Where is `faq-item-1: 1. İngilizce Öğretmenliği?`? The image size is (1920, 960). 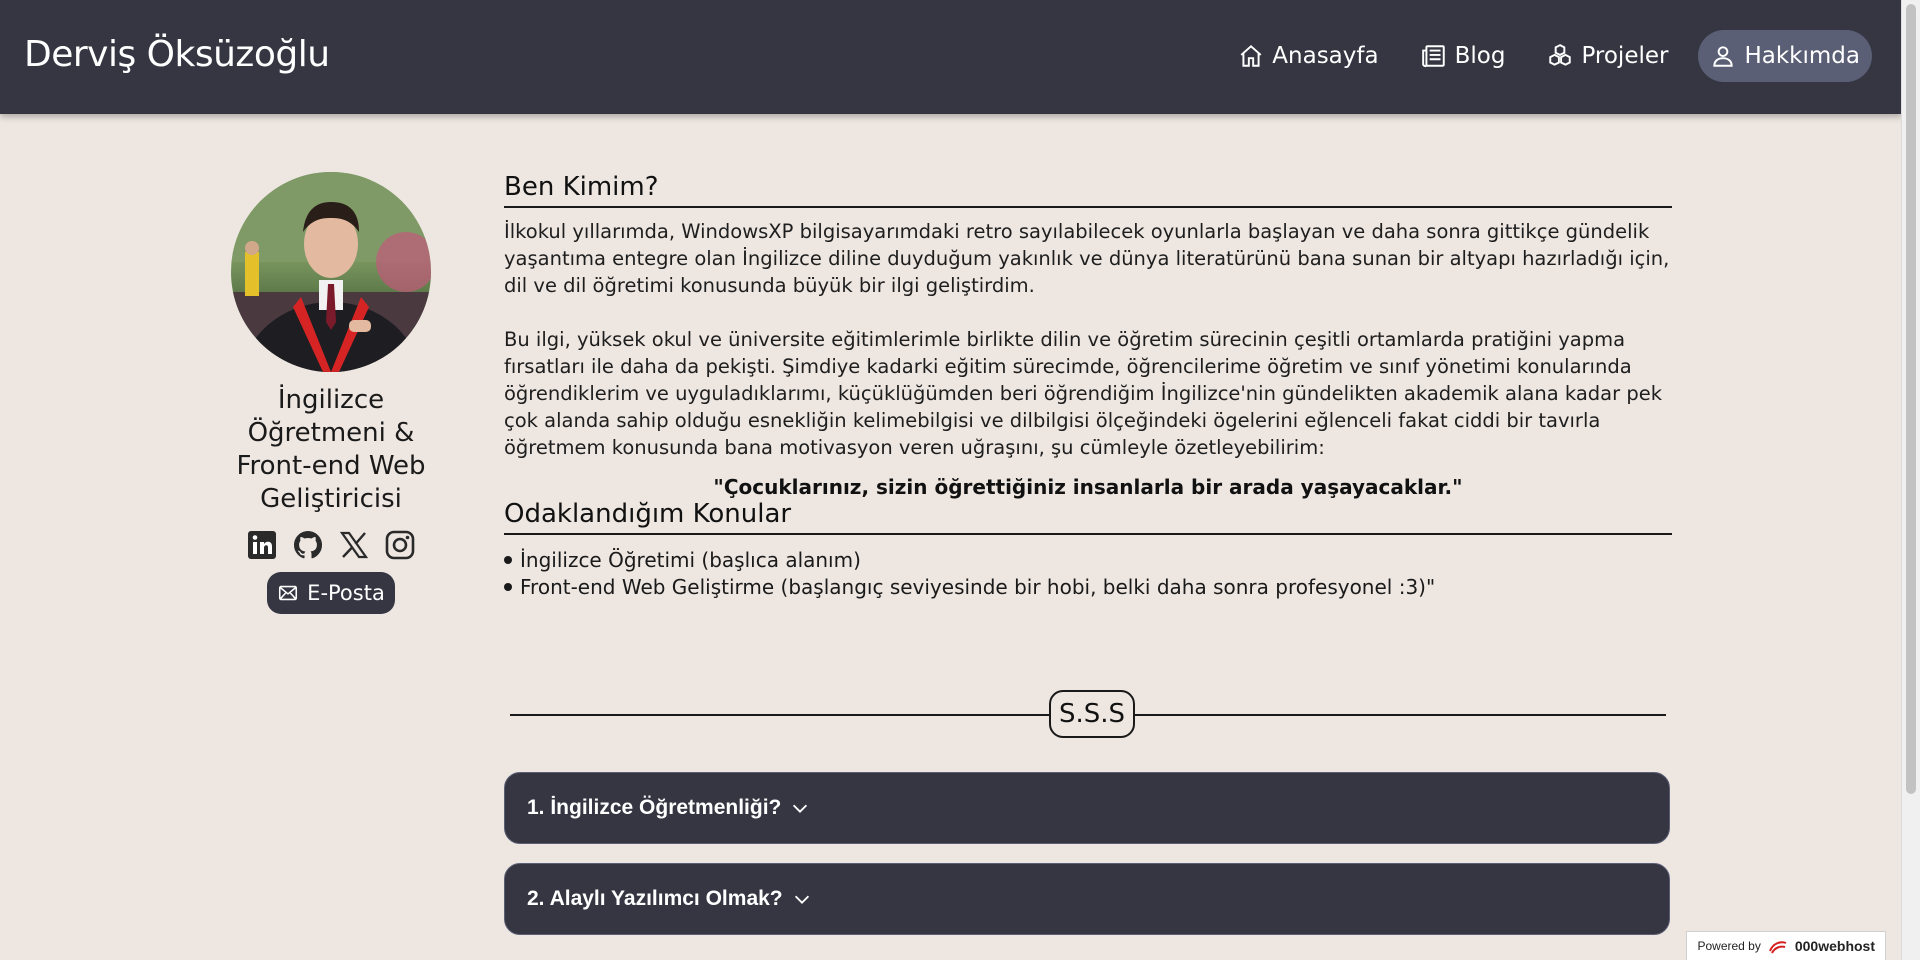 faq-item-1: 1. İngilizce Öğretmenliği? is located at coordinates (1087, 808).